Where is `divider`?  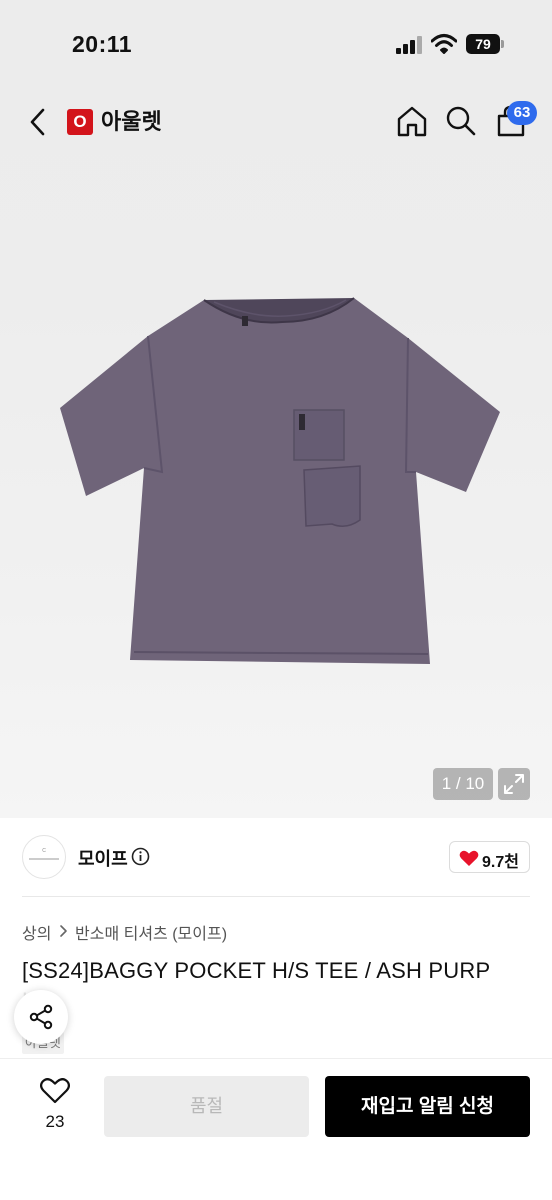
divider is located at coordinates (276, 896).